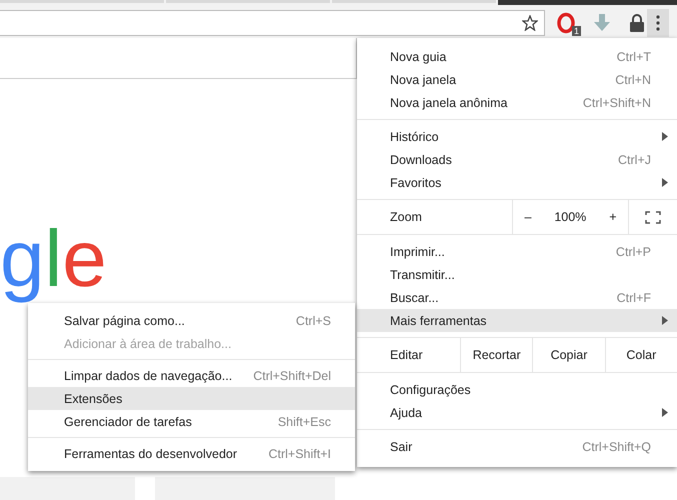 The image size is (677, 500). Describe the element at coordinates (22, 259) in the screenshot. I see `logo-letter: g` at that location.